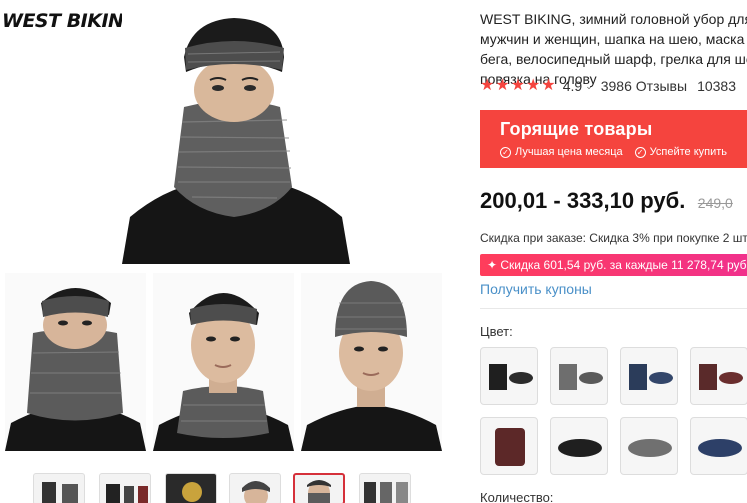 The height and width of the screenshot is (503, 747). I want to click on rating-row: ★ ★ ★ ★ ★ 4.9 ⌄ 3986 Отзывы 10383, so click(608, 86).